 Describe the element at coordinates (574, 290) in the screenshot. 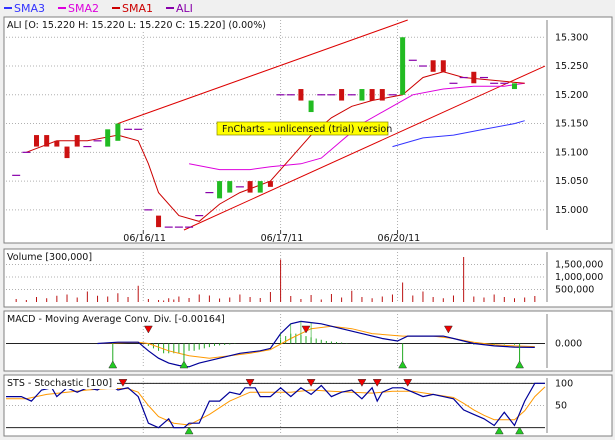

I see `y-tick-label: 500,000` at that location.